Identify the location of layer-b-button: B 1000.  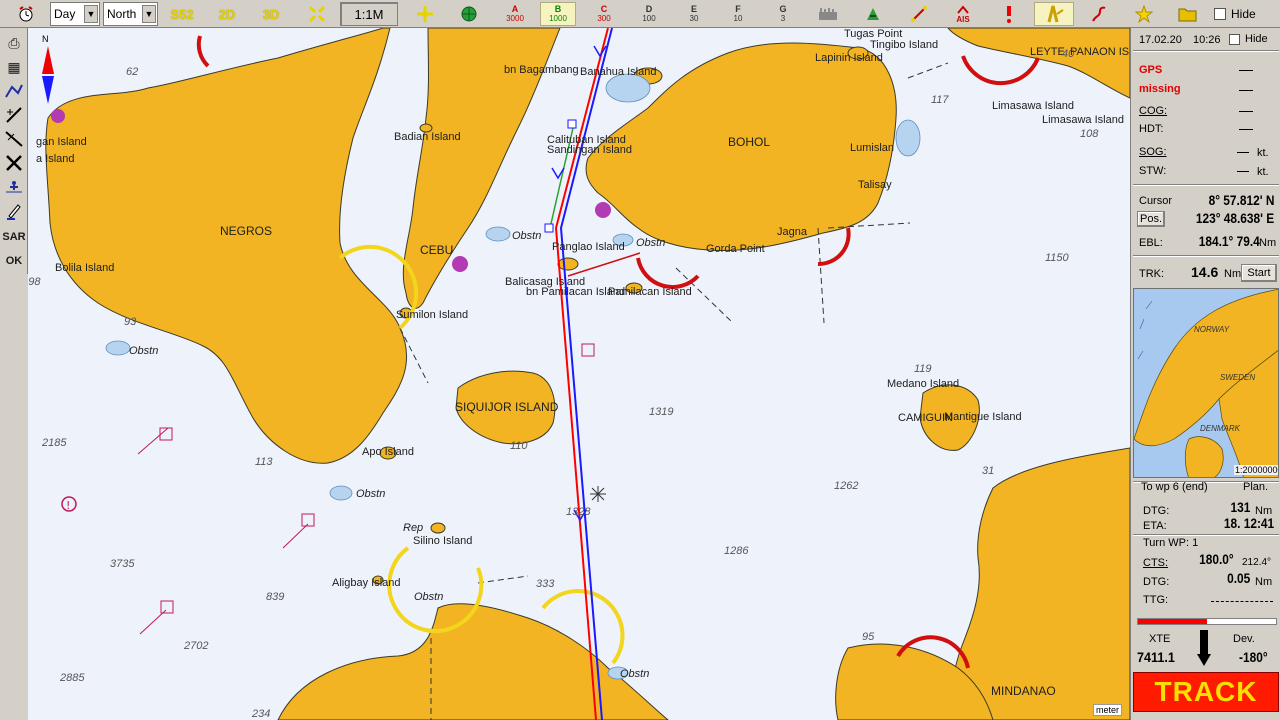
(558, 14).